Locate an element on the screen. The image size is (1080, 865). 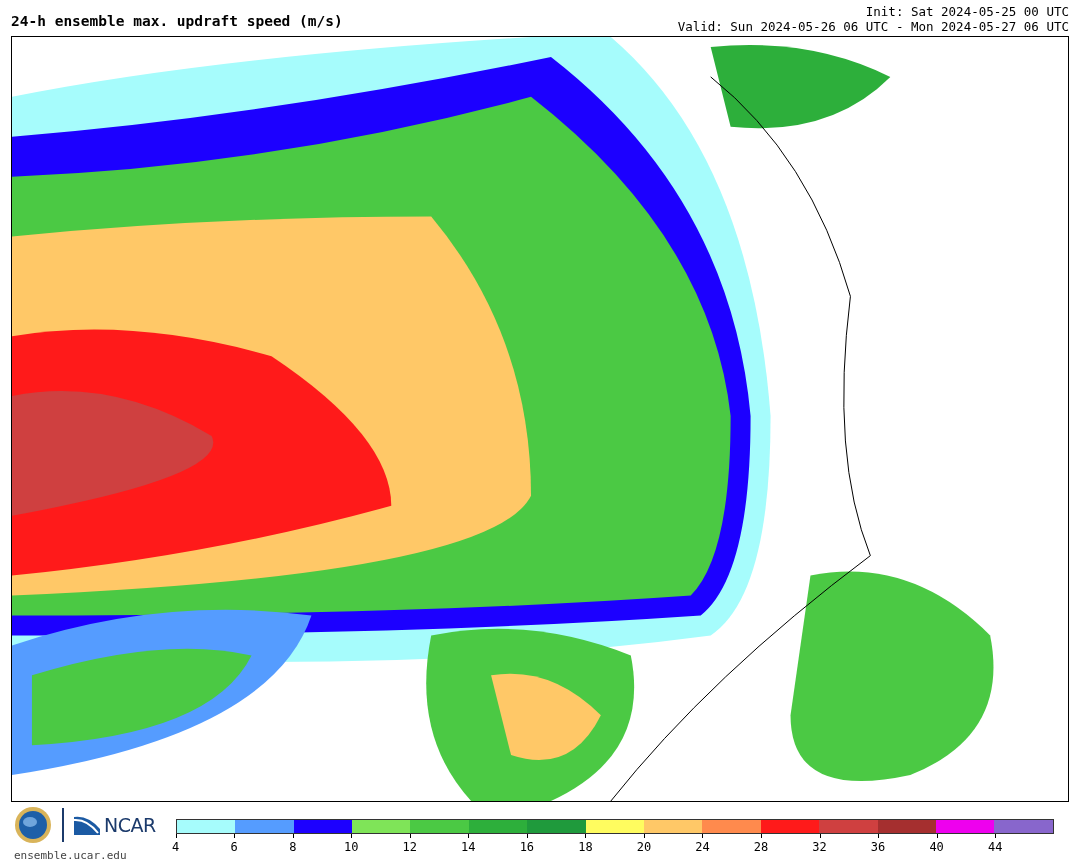
swoosh-logo-icon is located at coordinates (87, 825).